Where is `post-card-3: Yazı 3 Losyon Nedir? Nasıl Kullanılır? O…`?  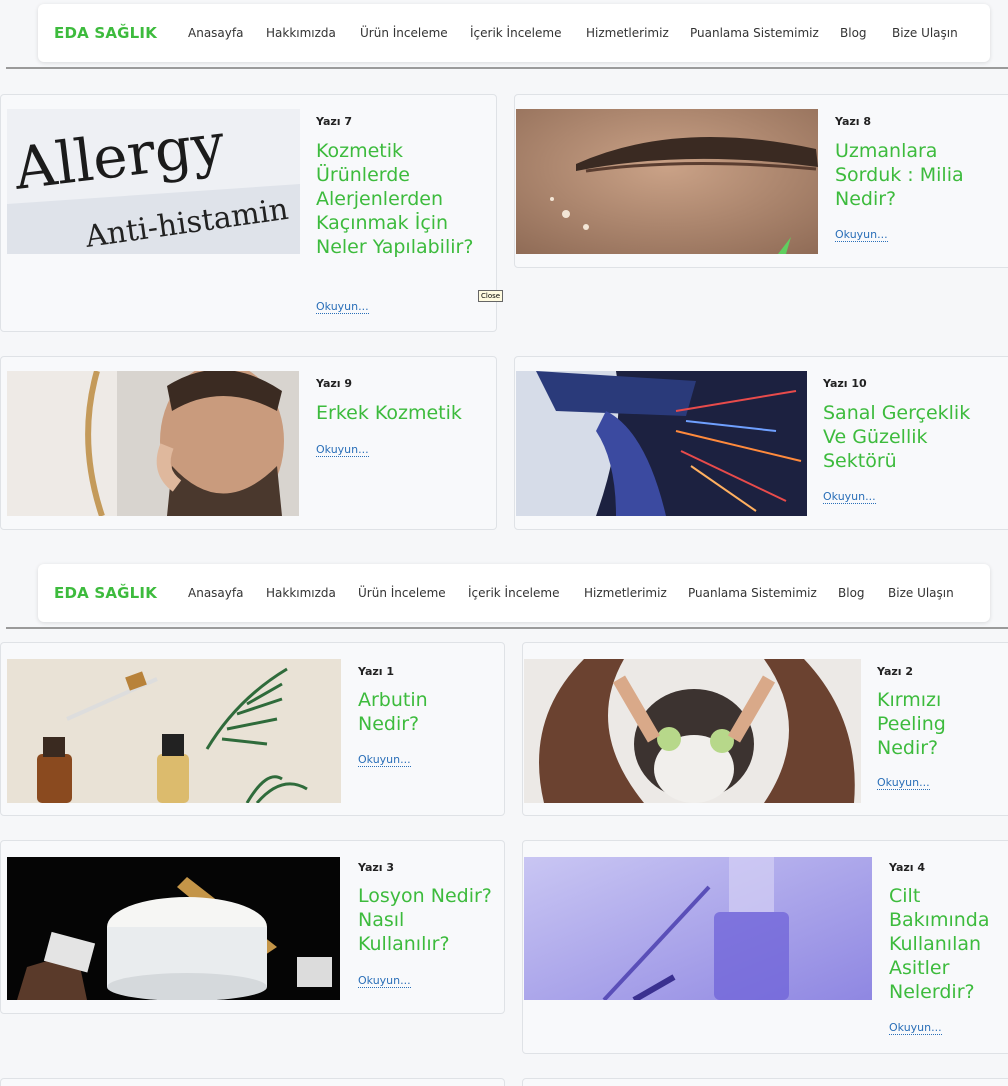 post-card-3: Yazı 3 Losyon Nedir? Nasıl Kullanılır? O… is located at coordinates (252, 927).